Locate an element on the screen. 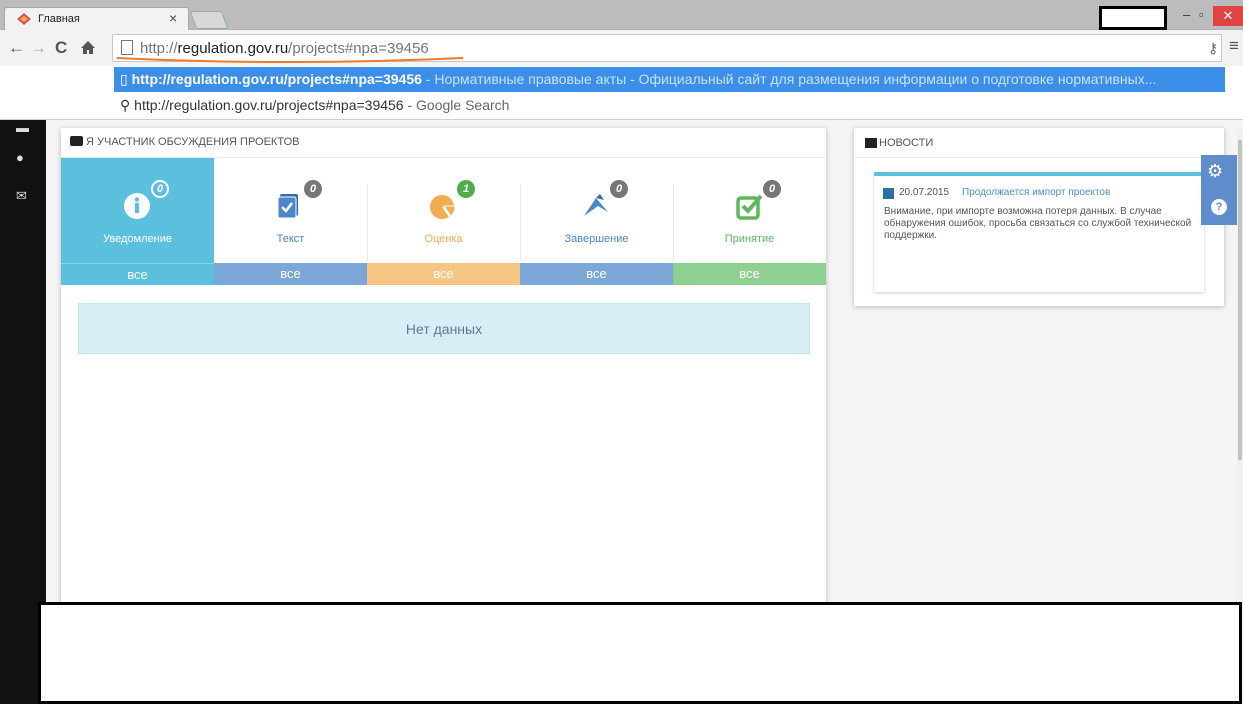  stage-text: 0 Текст все is located at coordinates (290, 221).